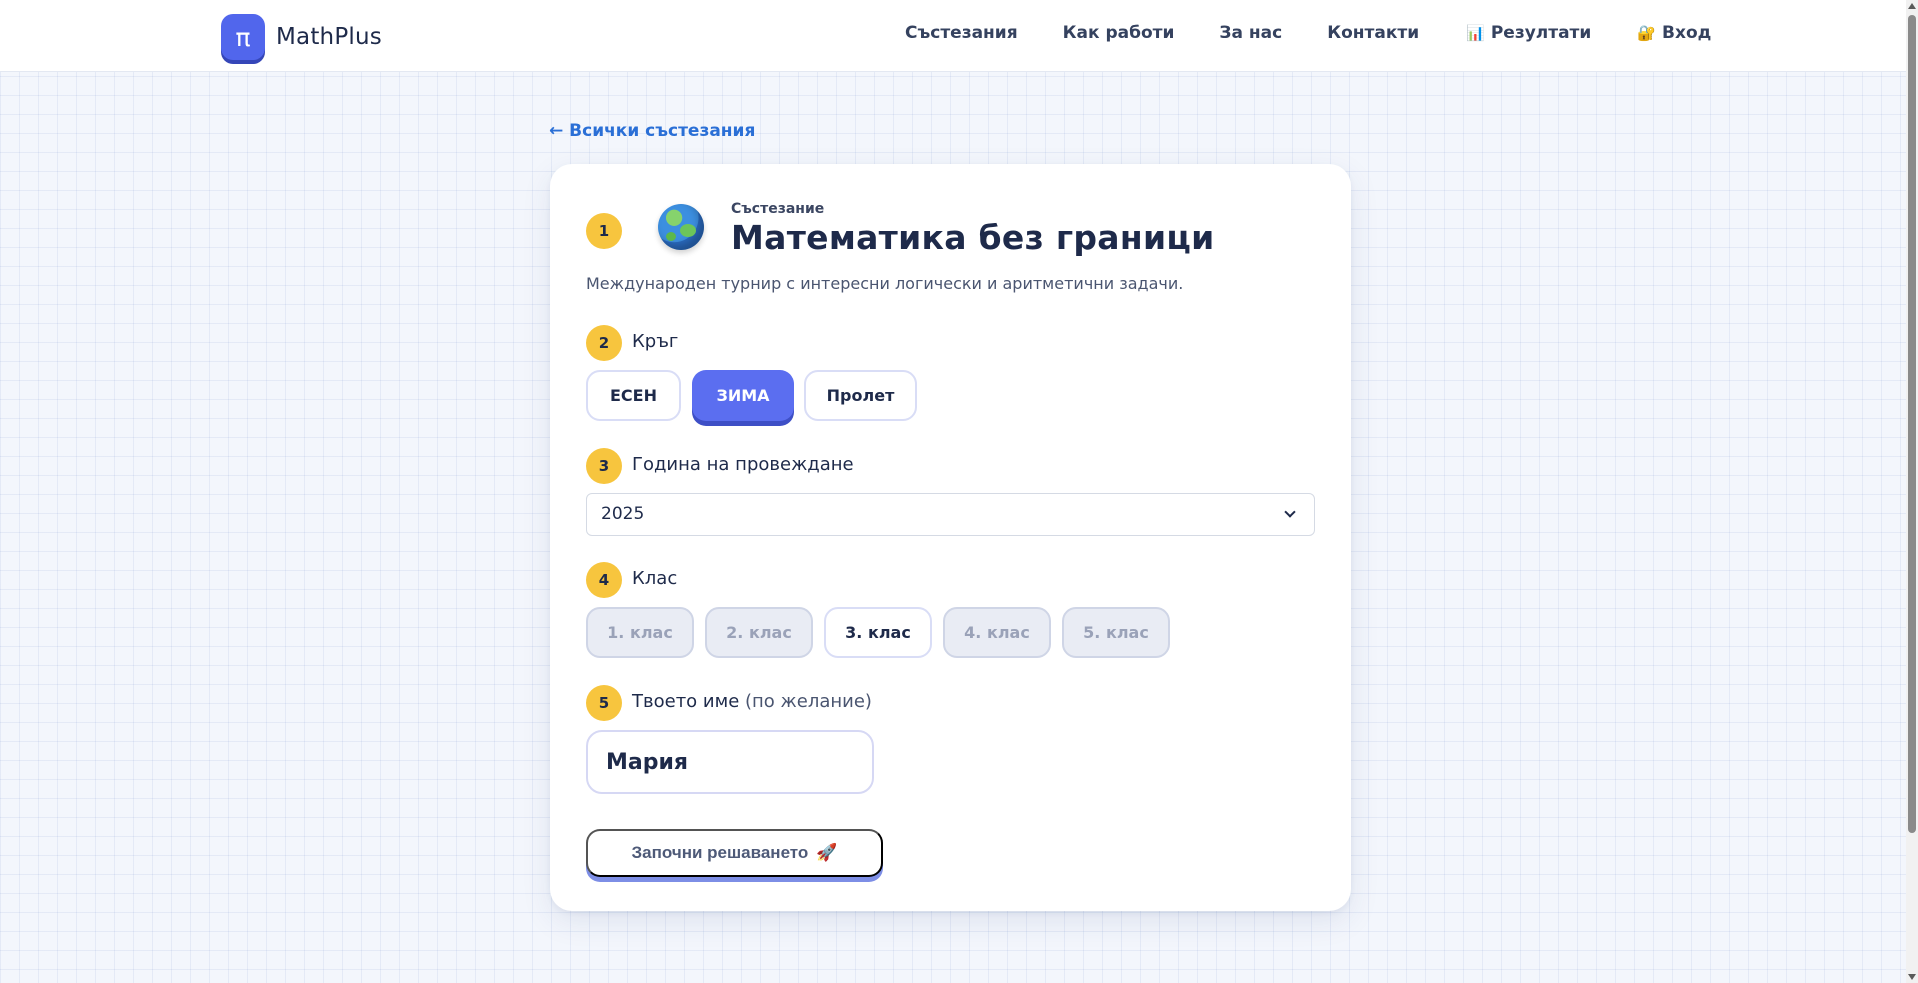 Image resolution: width=1918 pixels, height=983 pixels. Describe the element at coordinates (604, 466) in the screenshot. I see `step-badge-3: 3` at that location.